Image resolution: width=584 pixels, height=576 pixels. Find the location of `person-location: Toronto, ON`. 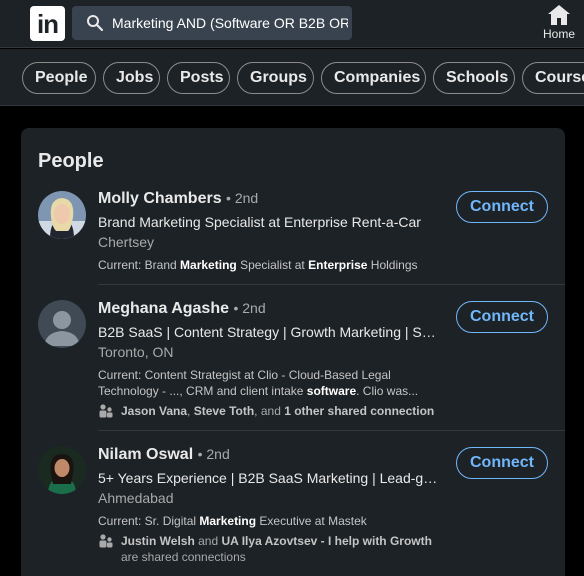

person-location: Toronto, ON is located at coordinates (136, 352).